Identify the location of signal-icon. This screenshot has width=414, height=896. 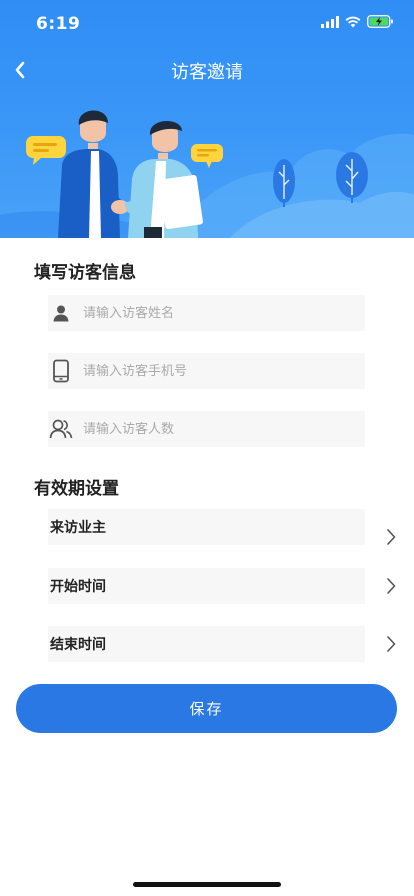
(330, 21).